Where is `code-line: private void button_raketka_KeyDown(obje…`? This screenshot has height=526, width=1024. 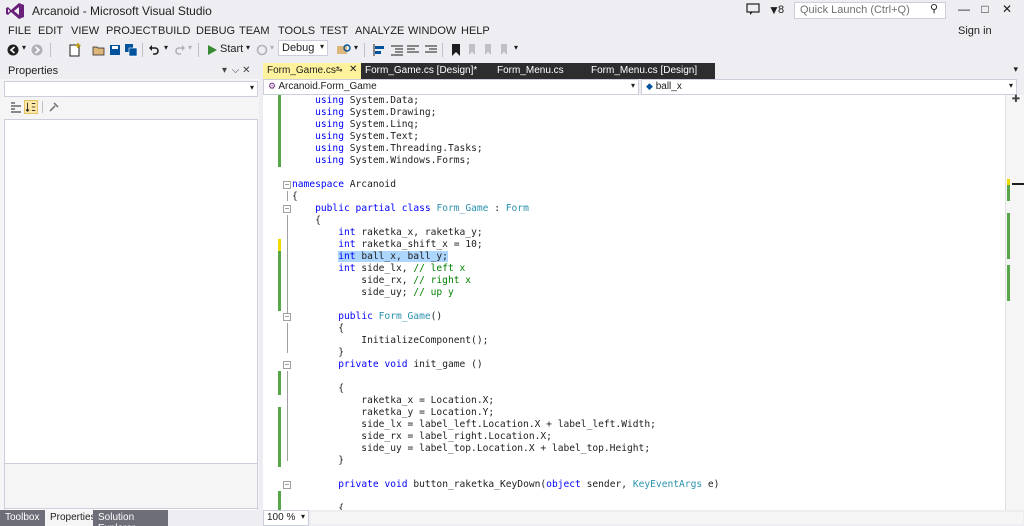
code-line: private void button_raketka_KeyDown(obje… is located at coordinates (505, 485).